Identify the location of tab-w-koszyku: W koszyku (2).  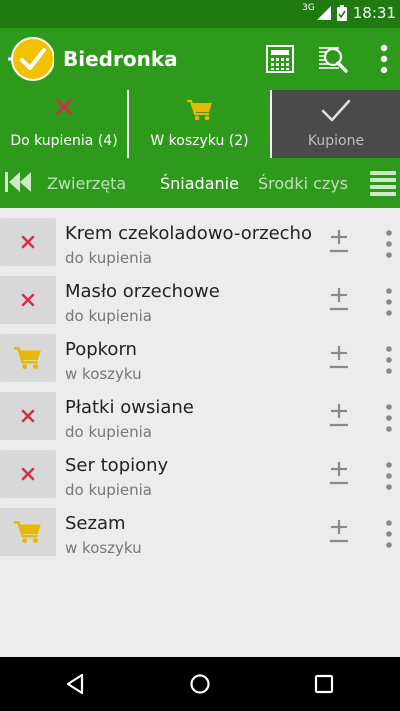
(199, 124).